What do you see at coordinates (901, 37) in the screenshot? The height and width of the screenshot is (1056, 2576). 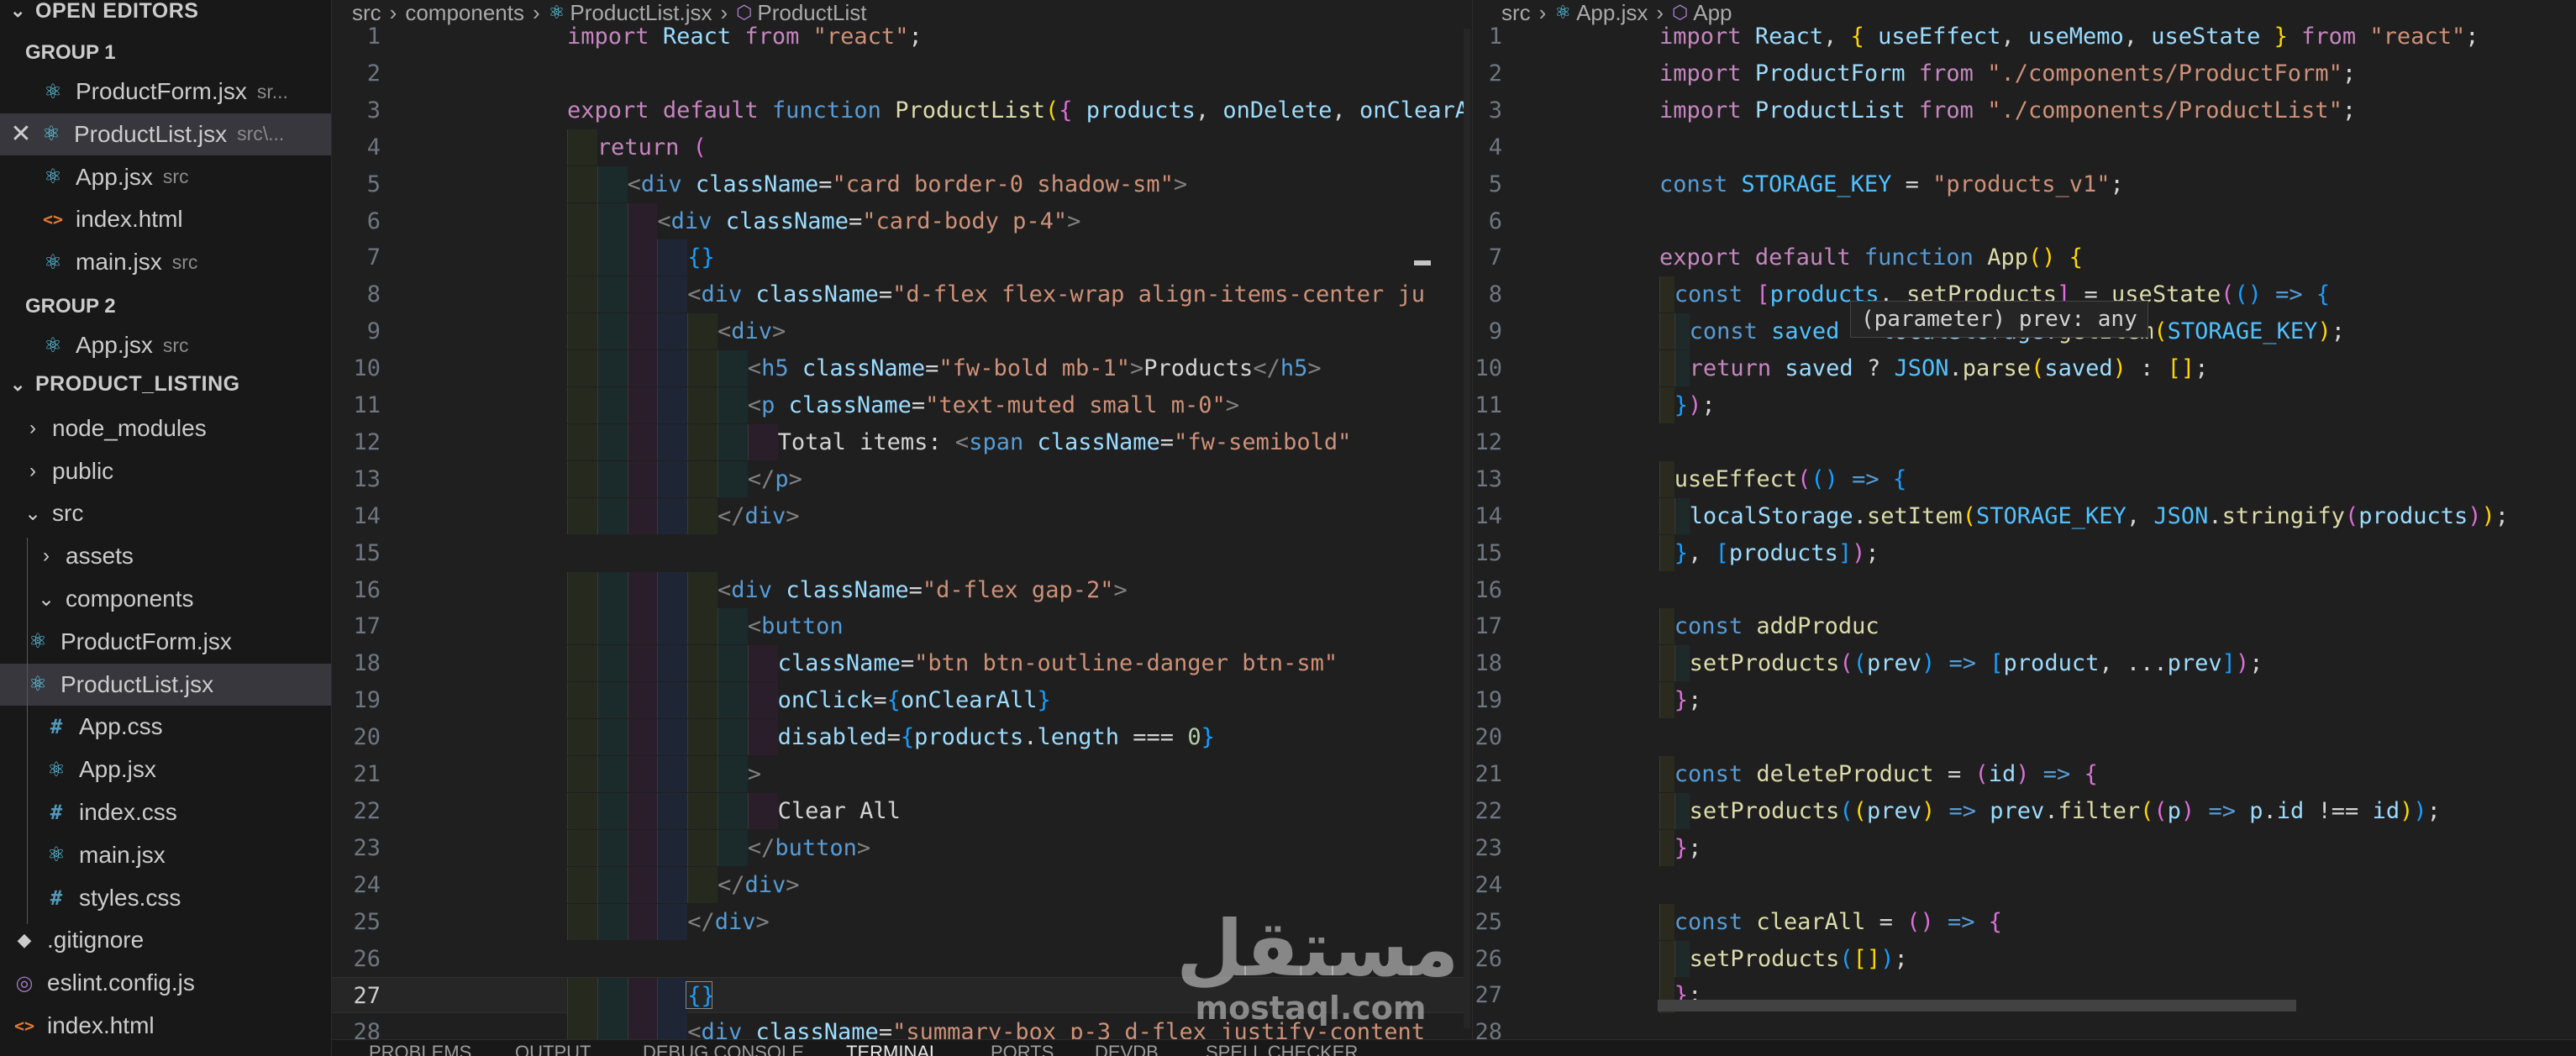 I see `code-line: 1 import React from "react";` at bounding box center [901, 37].